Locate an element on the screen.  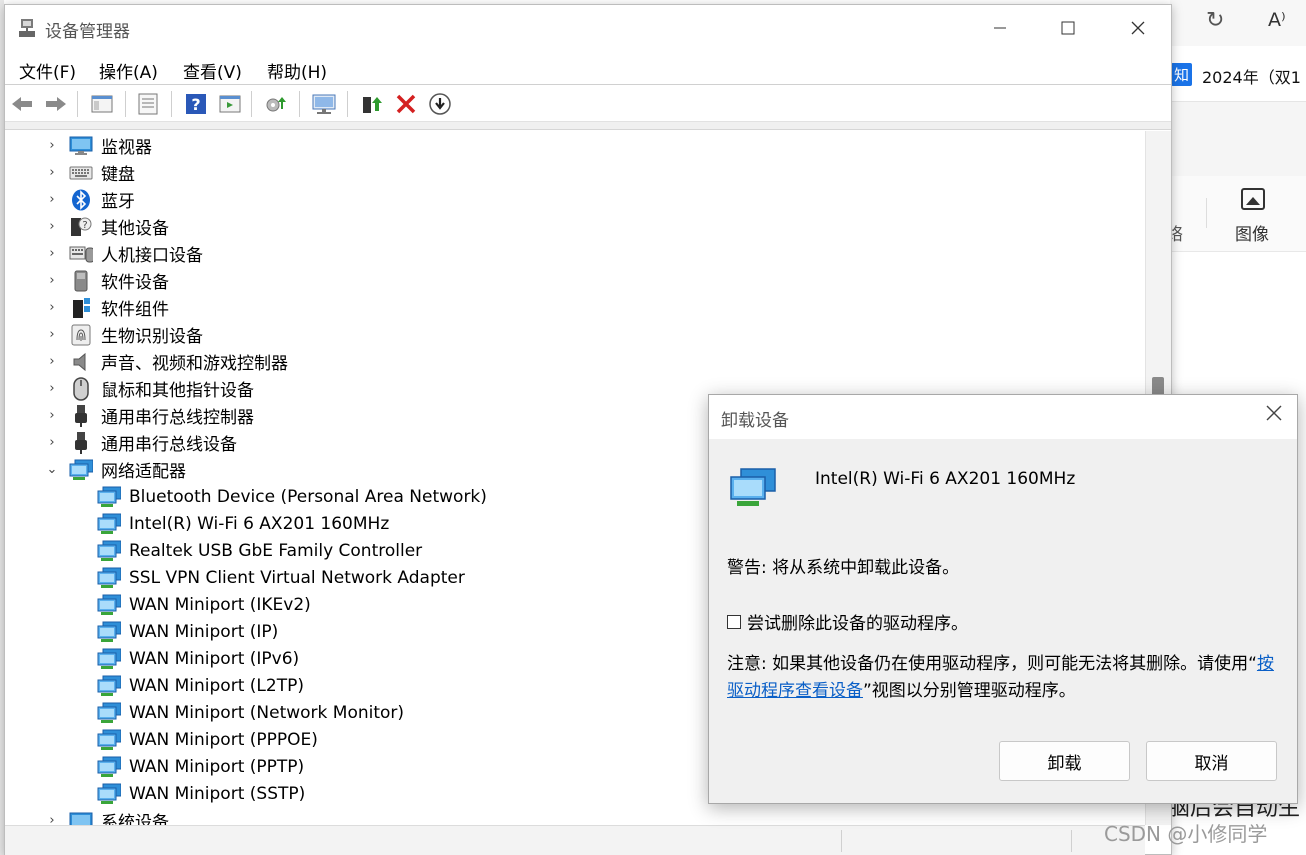
update-driver-icon is located at coordinates (276, 104).